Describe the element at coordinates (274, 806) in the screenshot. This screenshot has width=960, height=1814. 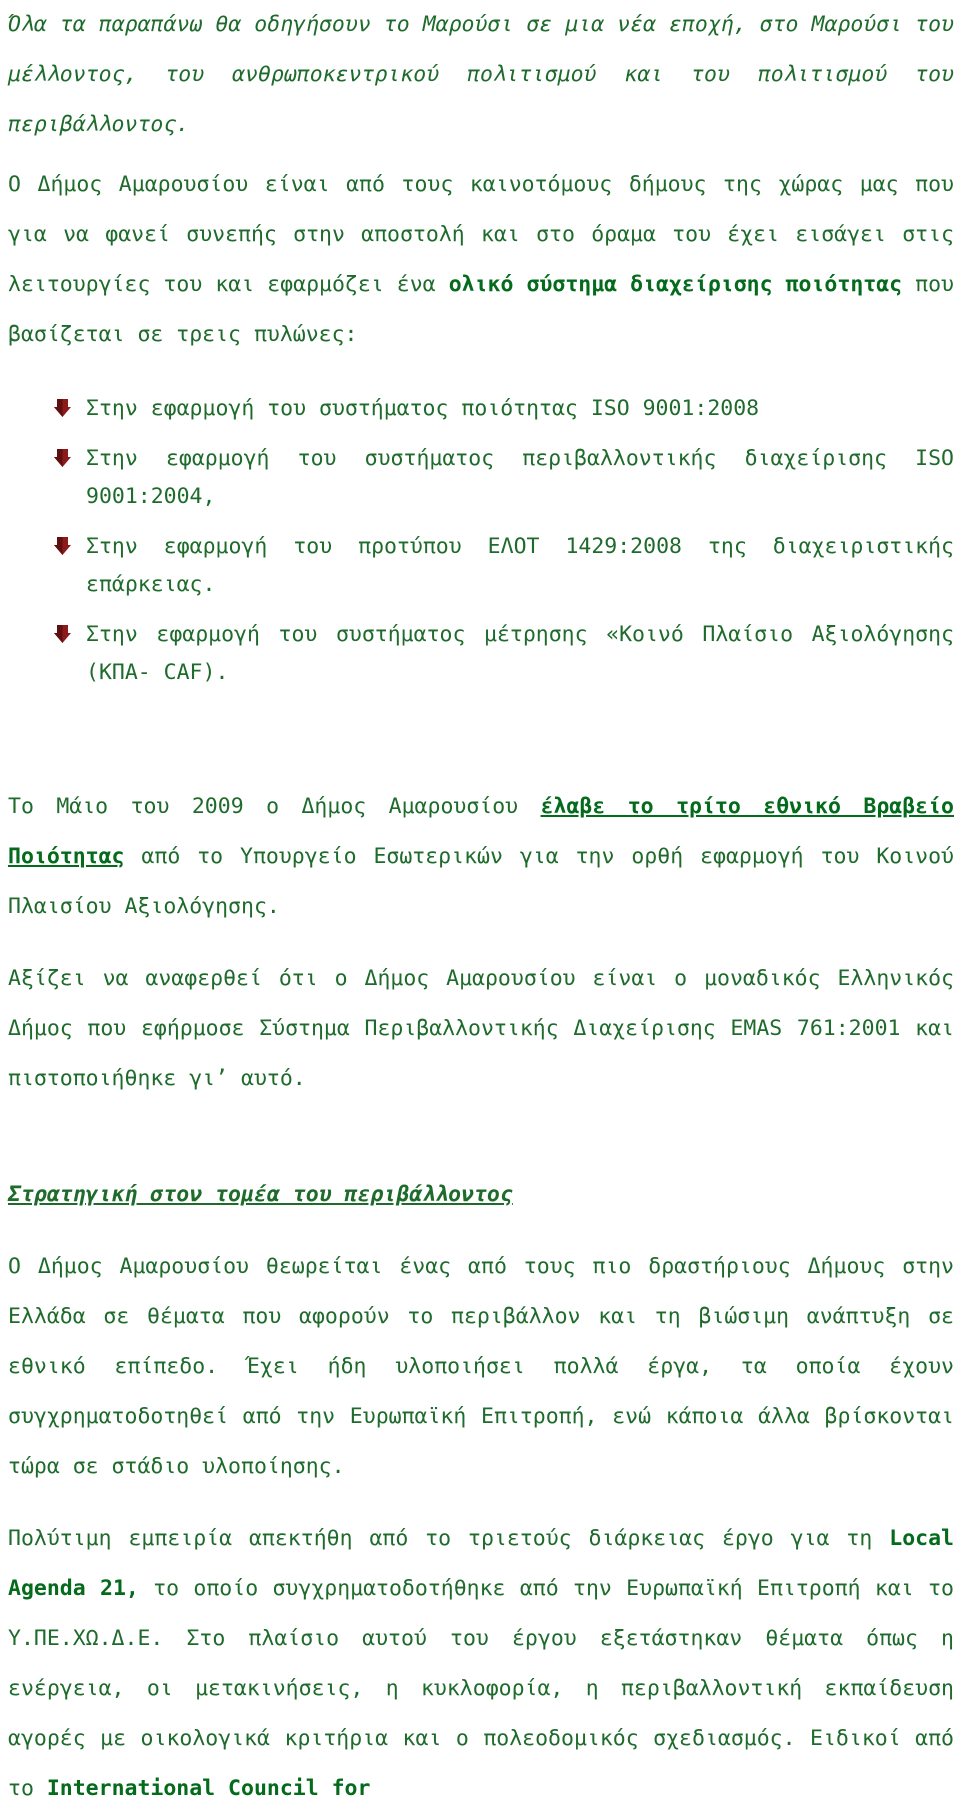
I see `award-text-part1: Το Μάιο του 2009 ο Δήμος Αμαρουσίου` at that location.